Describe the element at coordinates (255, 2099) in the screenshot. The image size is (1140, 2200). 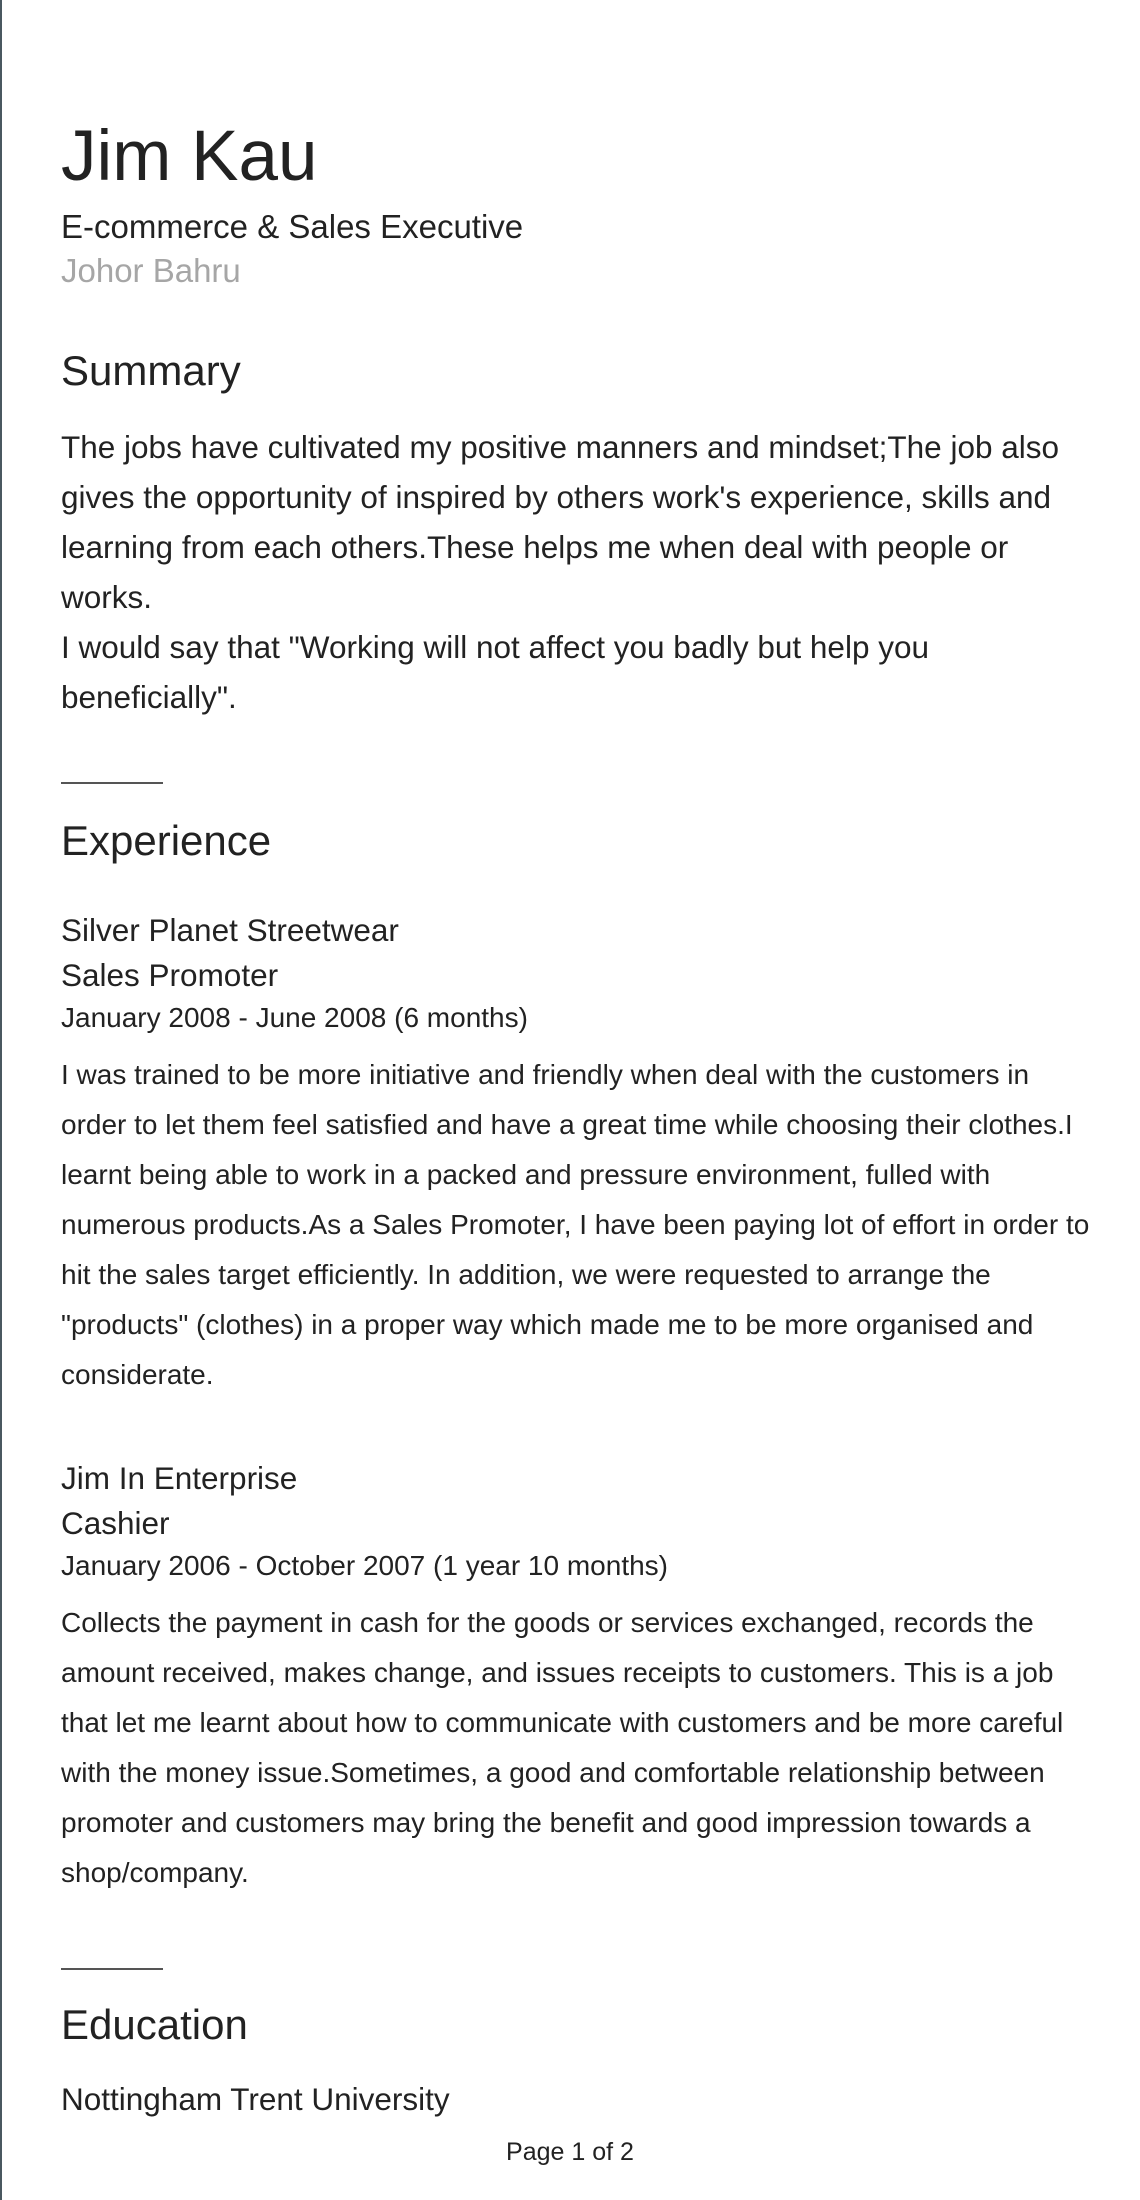
I see `education-school: Nottingham Trent University` at that location.